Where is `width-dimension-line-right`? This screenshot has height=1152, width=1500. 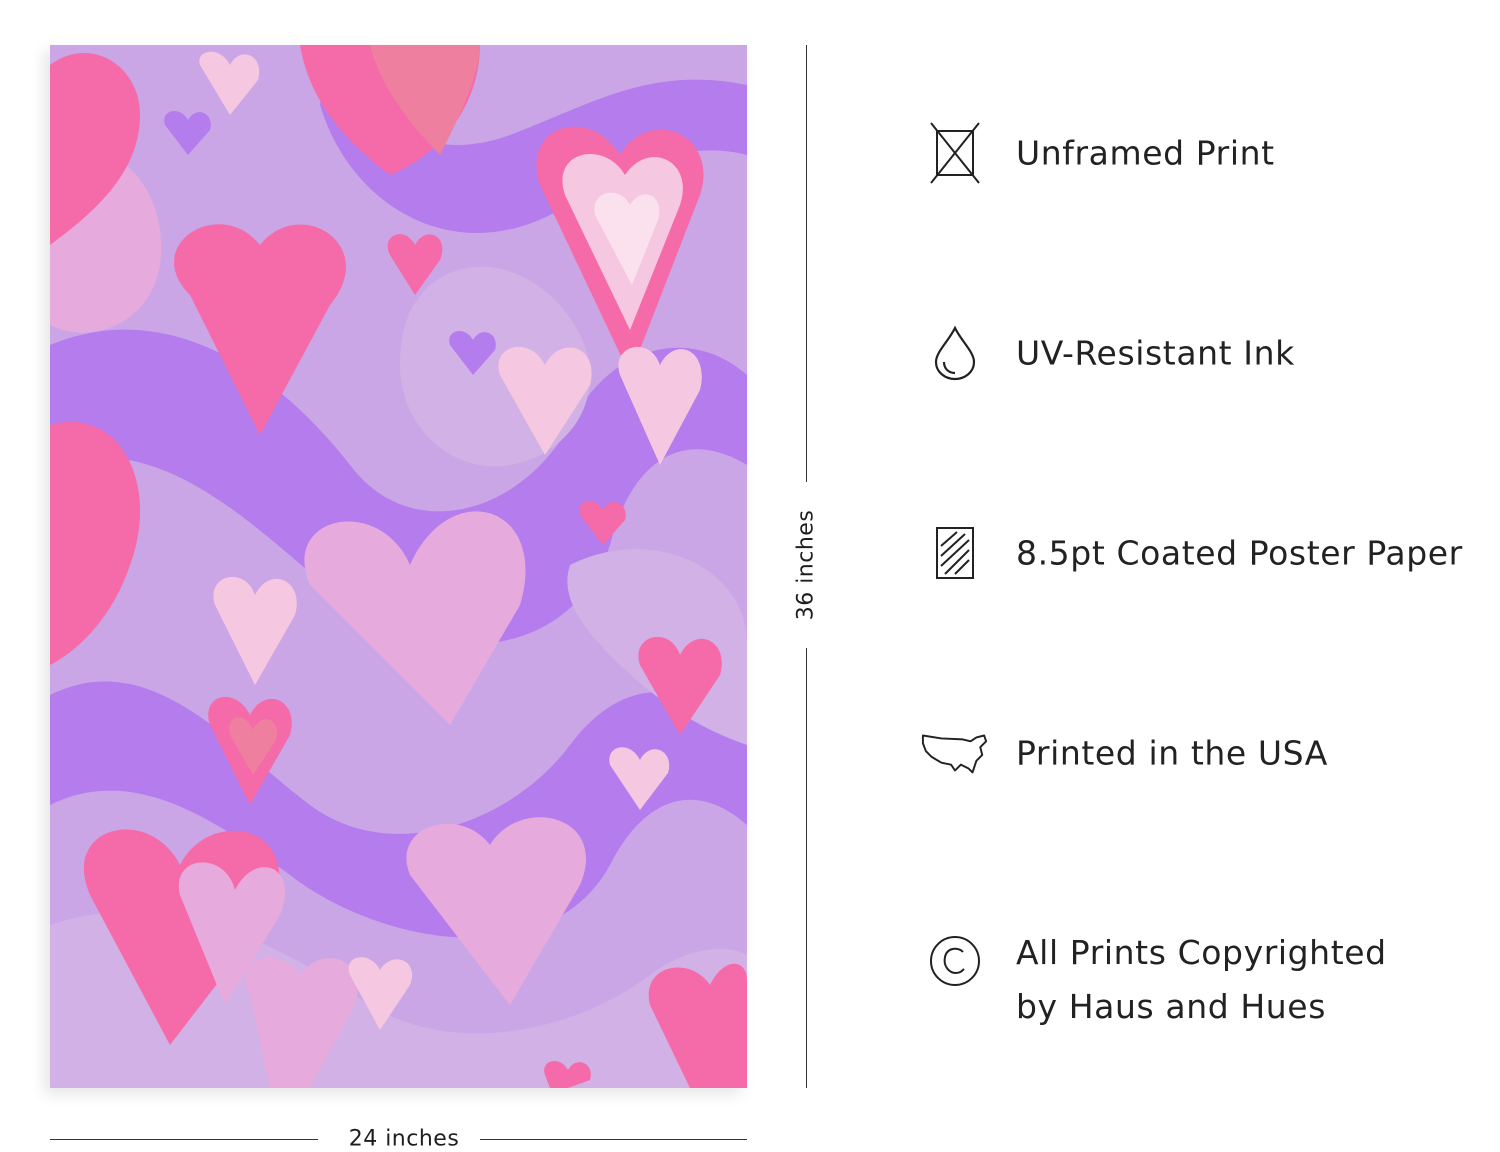 width-dimension-line-right is located at coordinates (613, 1139).